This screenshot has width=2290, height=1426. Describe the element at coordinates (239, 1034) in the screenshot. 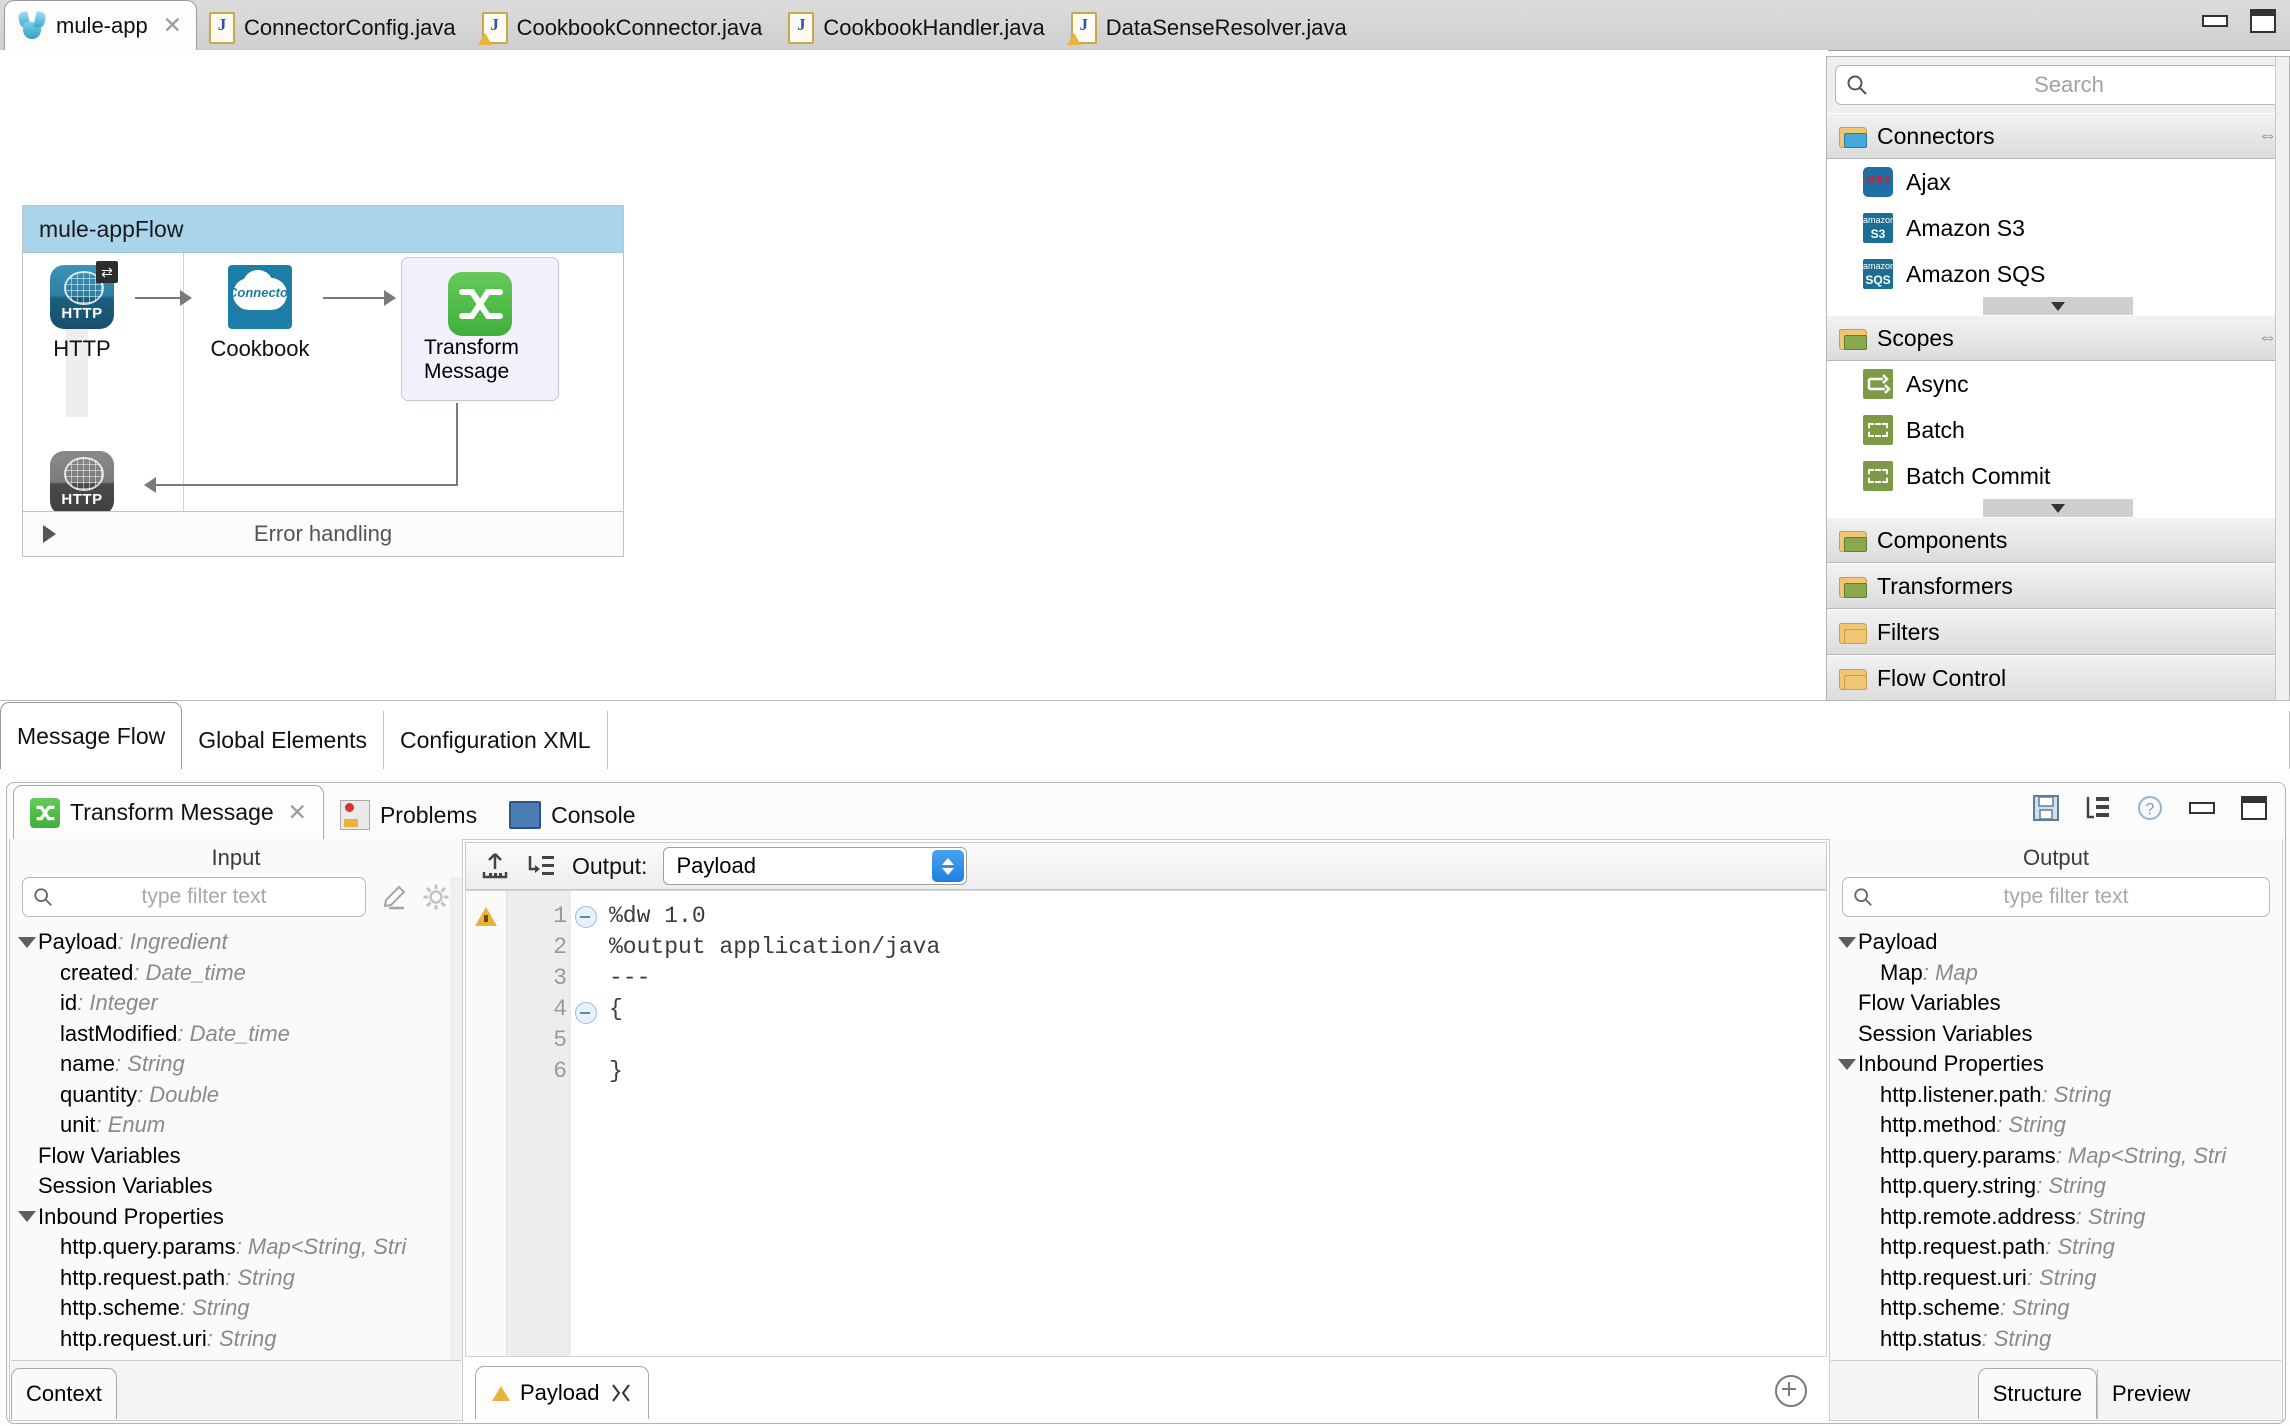

I see `input-tree-node: lastModified : Date_time` at that location.